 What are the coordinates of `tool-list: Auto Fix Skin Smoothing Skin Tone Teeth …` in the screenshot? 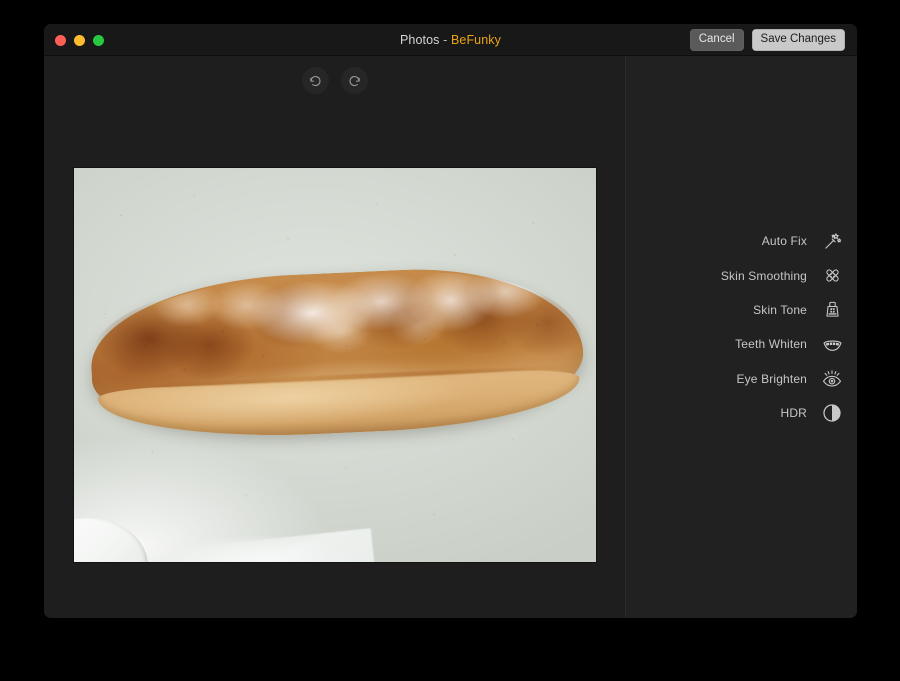 It's located at (741, 327).